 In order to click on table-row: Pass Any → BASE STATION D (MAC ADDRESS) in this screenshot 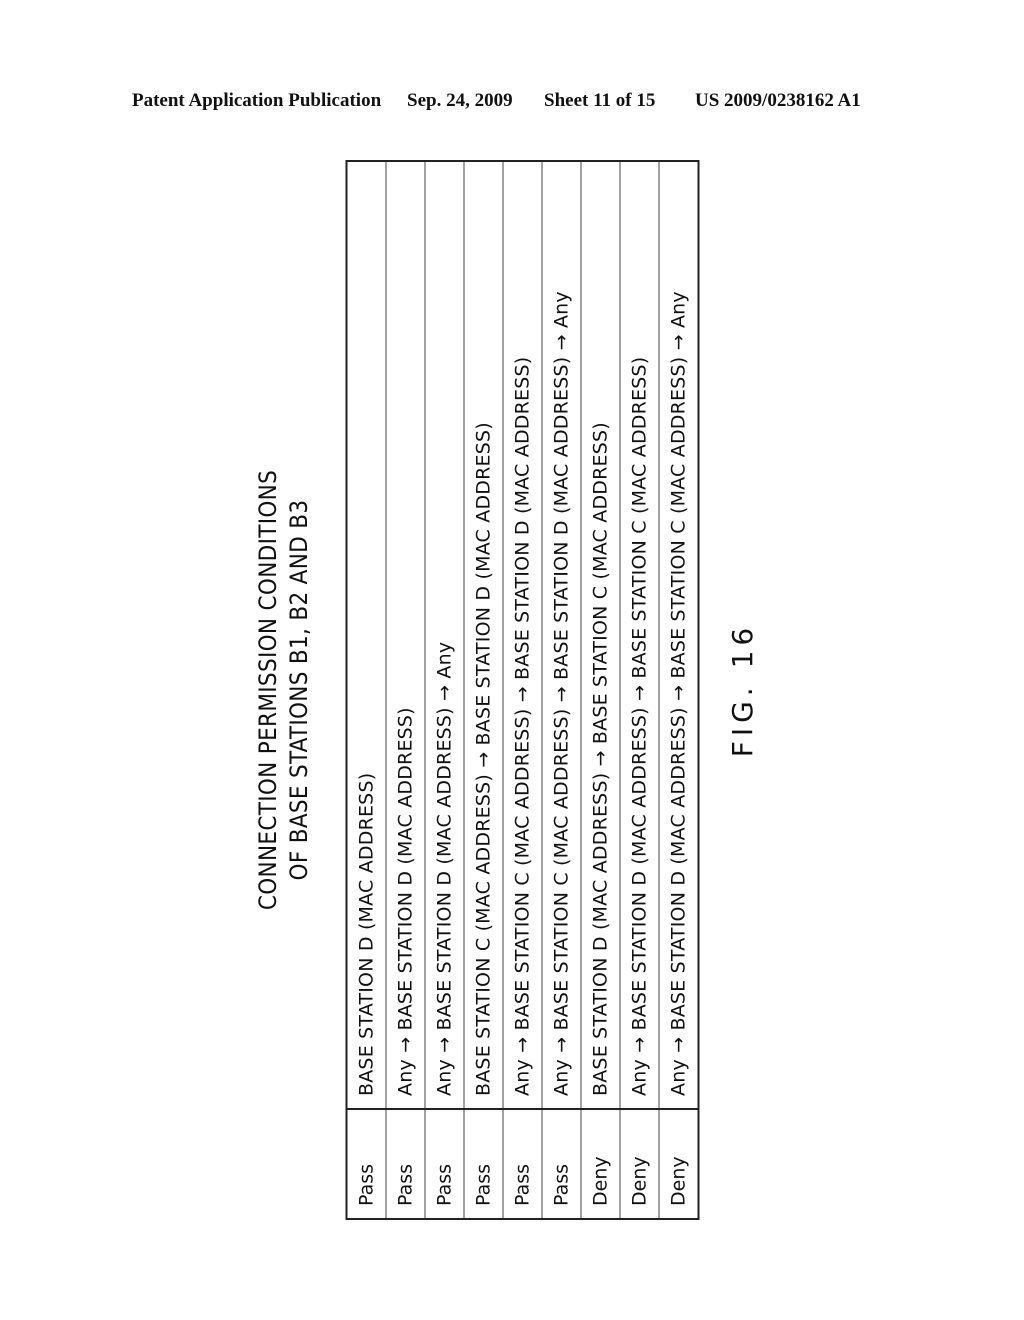, I will do `click(405, 690)`.